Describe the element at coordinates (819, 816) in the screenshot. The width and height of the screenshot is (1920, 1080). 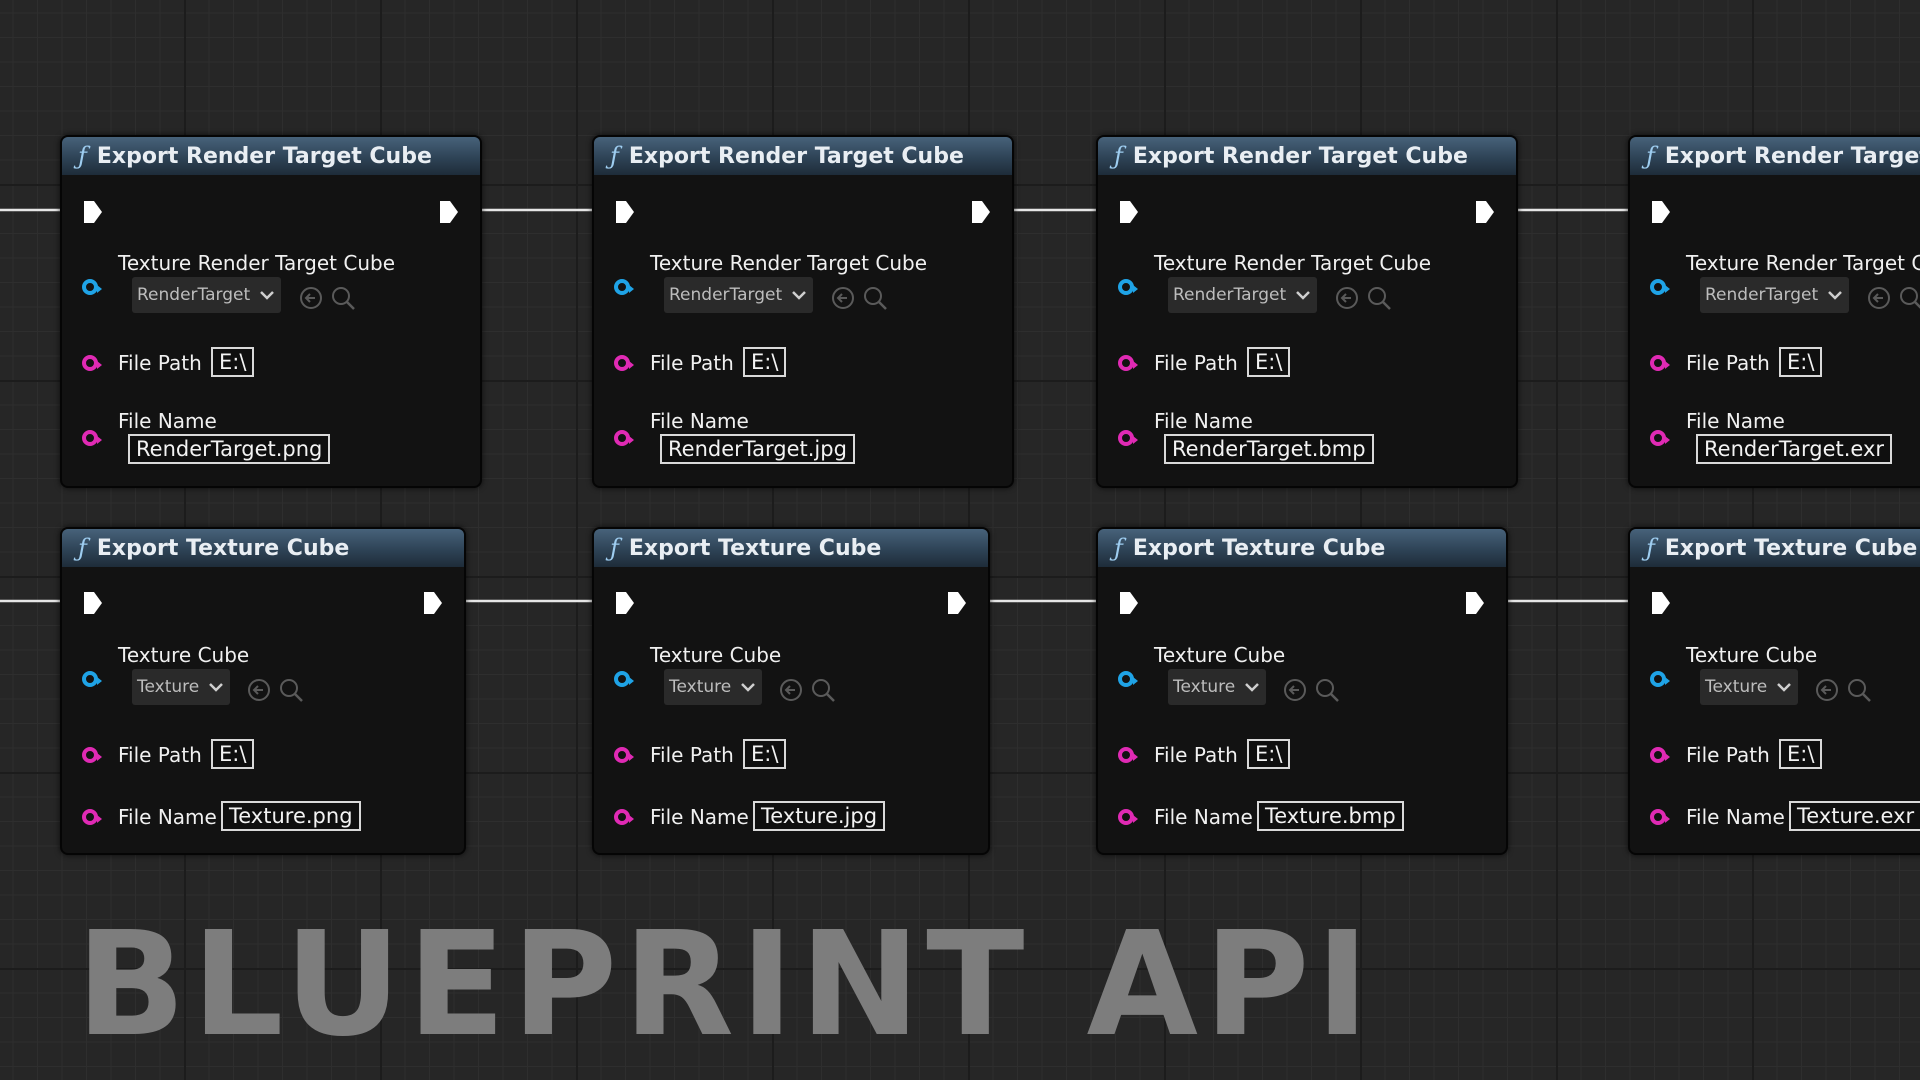
I see `file-name-input: Texture.jpg` at that location.